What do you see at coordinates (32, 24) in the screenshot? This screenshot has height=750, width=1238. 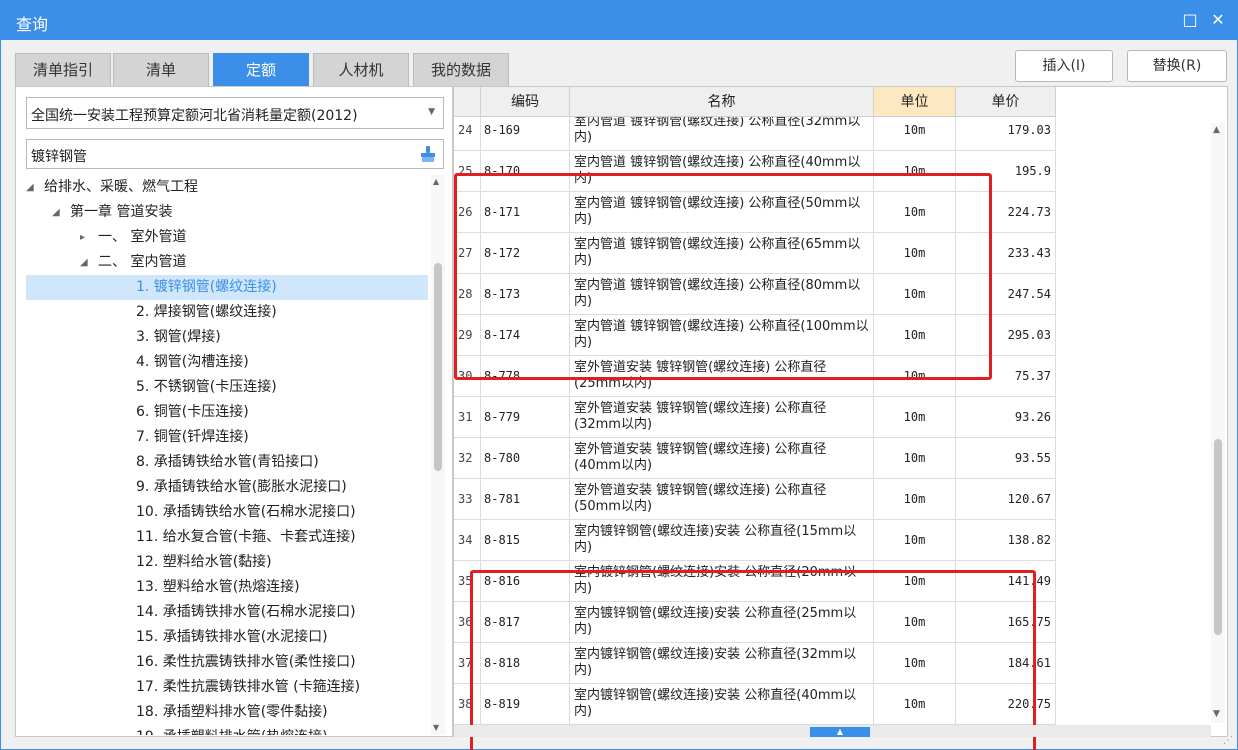 I see `window-title: 查询` at bounding box center [32, 24].